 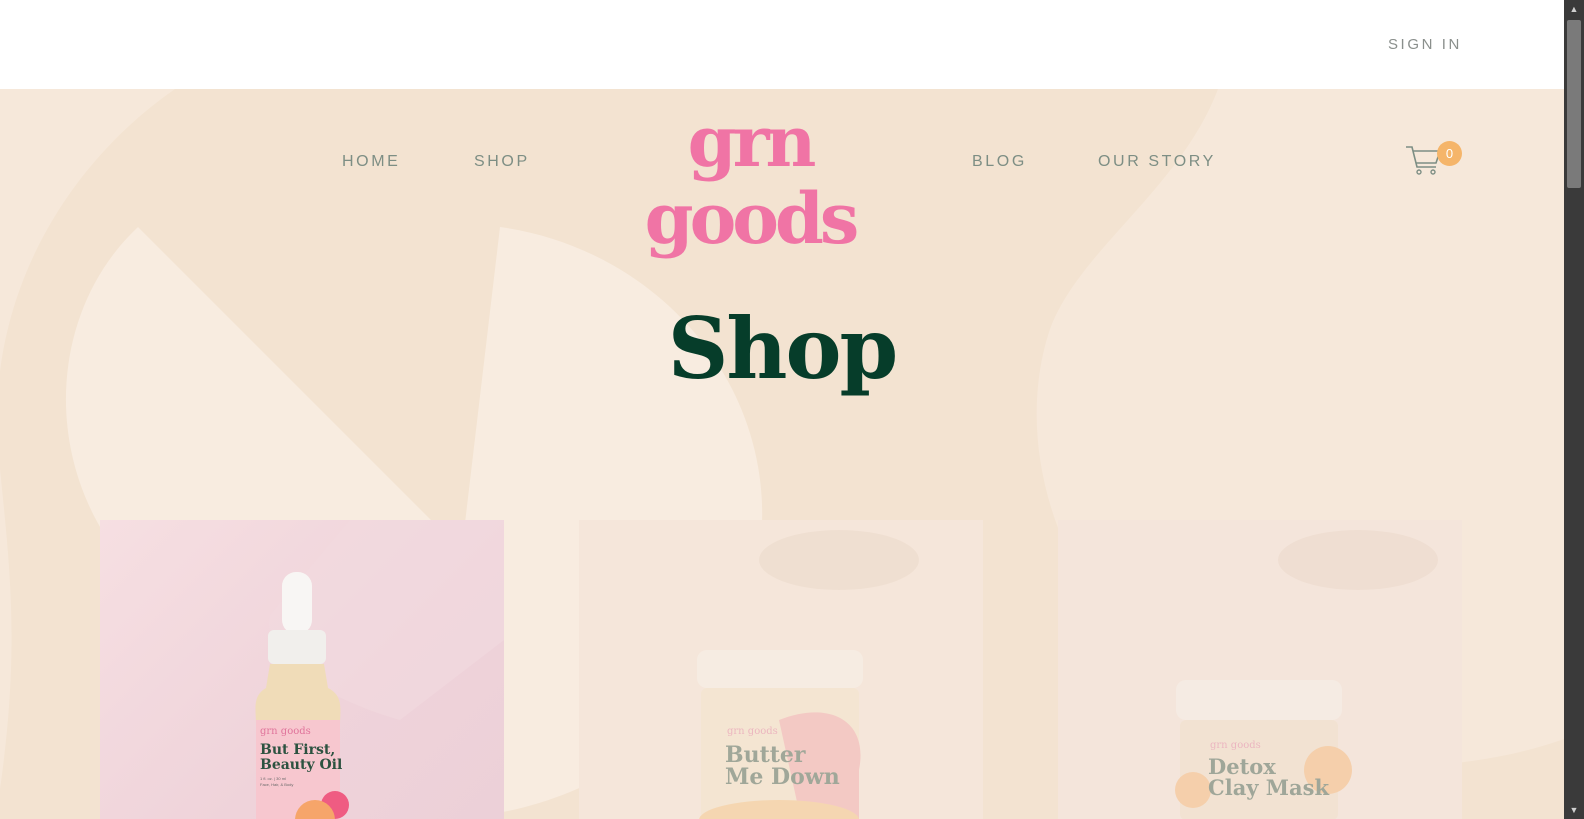 I want to click on product-name-line1: But First,, so click(x=298, y=750).